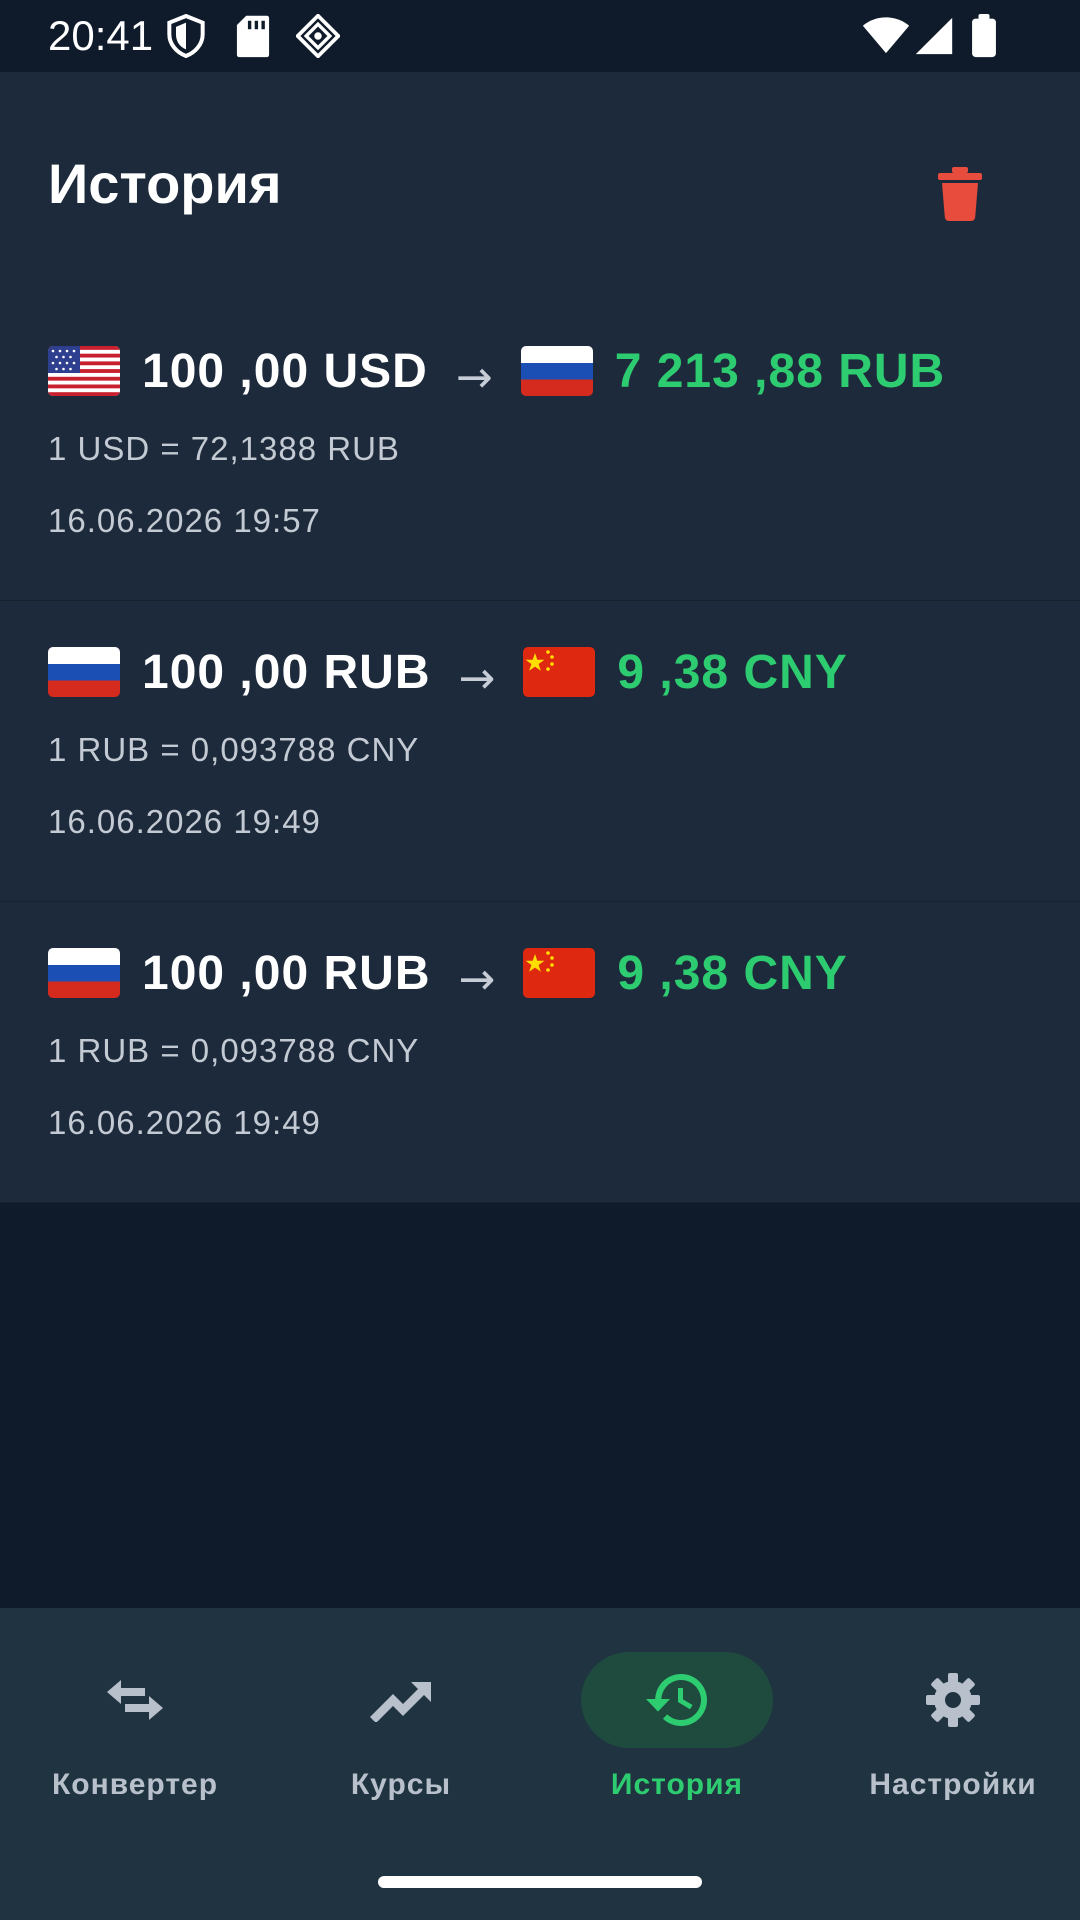 The height and width of the screenshot is (1920, 1080). I want to click on shield-icon, so click(186, 36).